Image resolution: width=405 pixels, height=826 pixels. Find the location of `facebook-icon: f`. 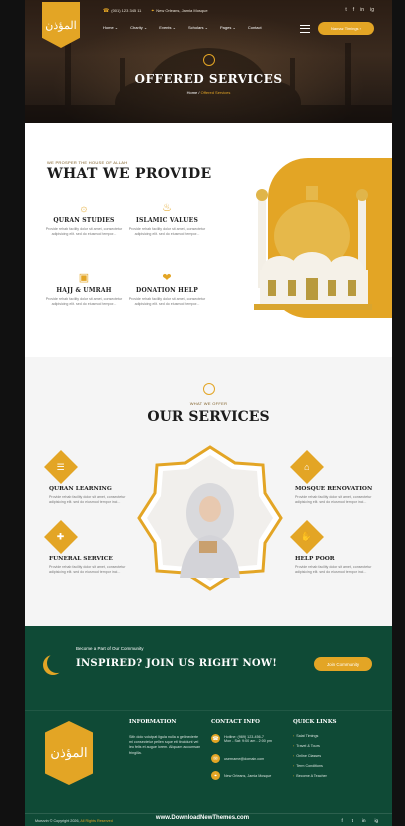

facebook-icon: f is located at coordinates (353, 10).